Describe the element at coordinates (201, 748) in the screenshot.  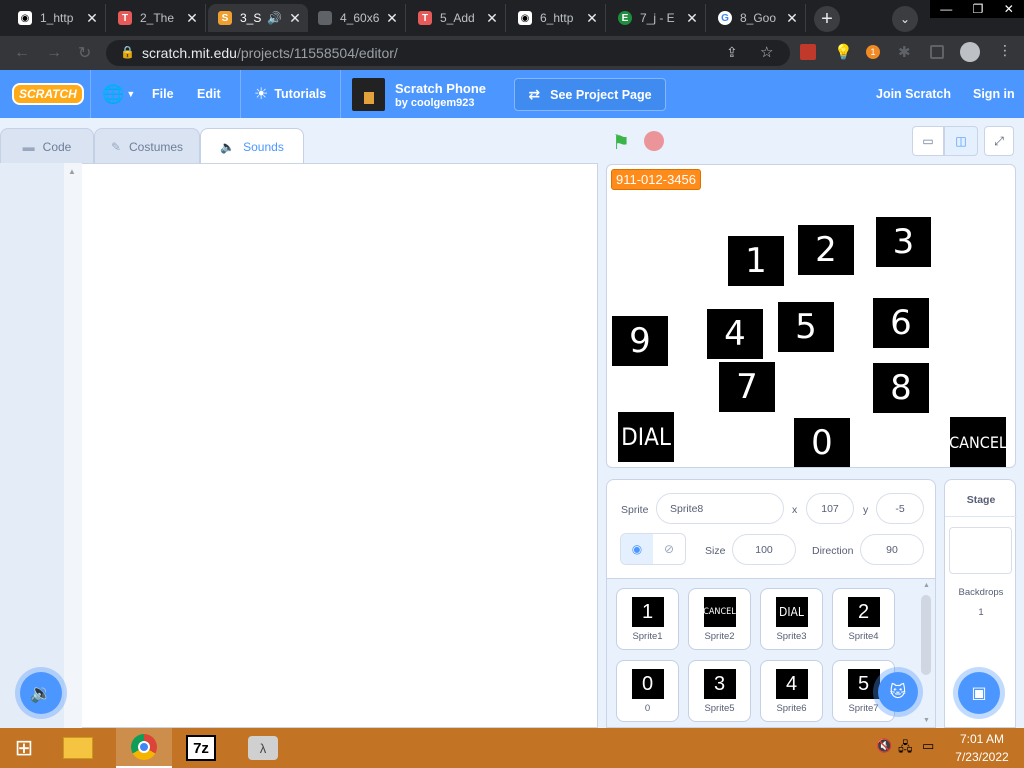
I see `7zip-taskbar-button: 7z` at that location.